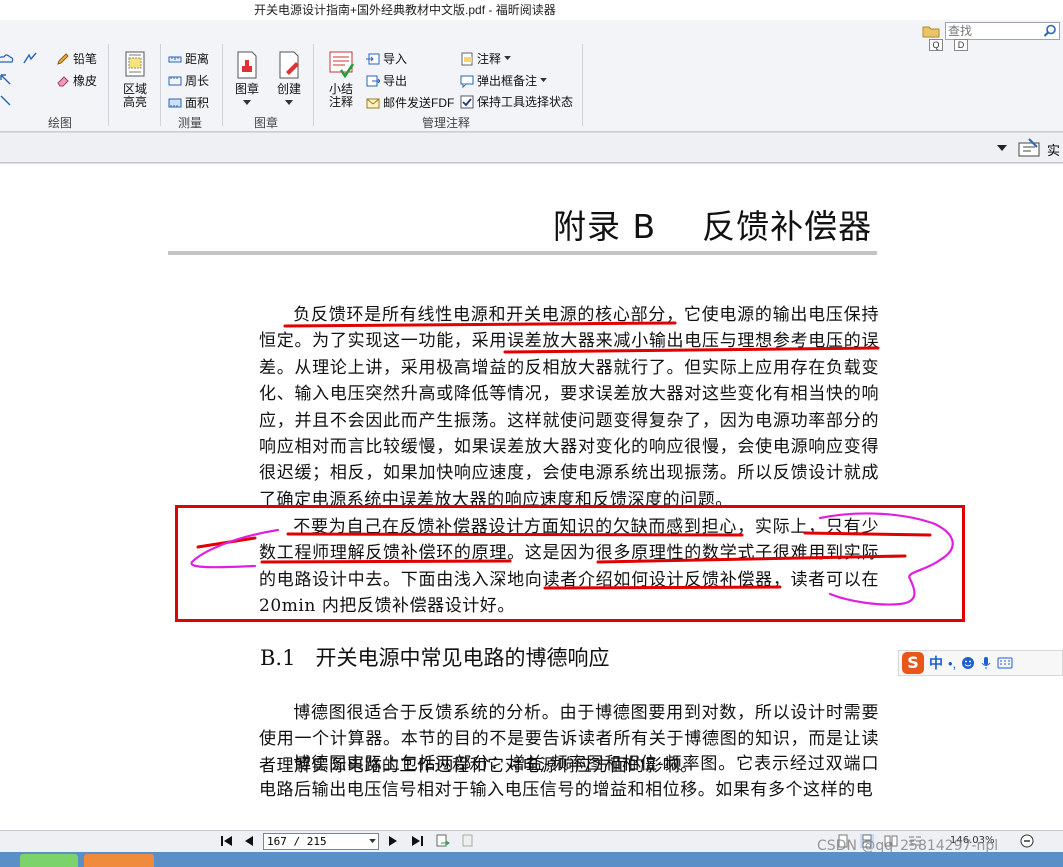 This screenshot has height=867, width=1063. I want to click on annotation-label: 注释, so click(489, 59).